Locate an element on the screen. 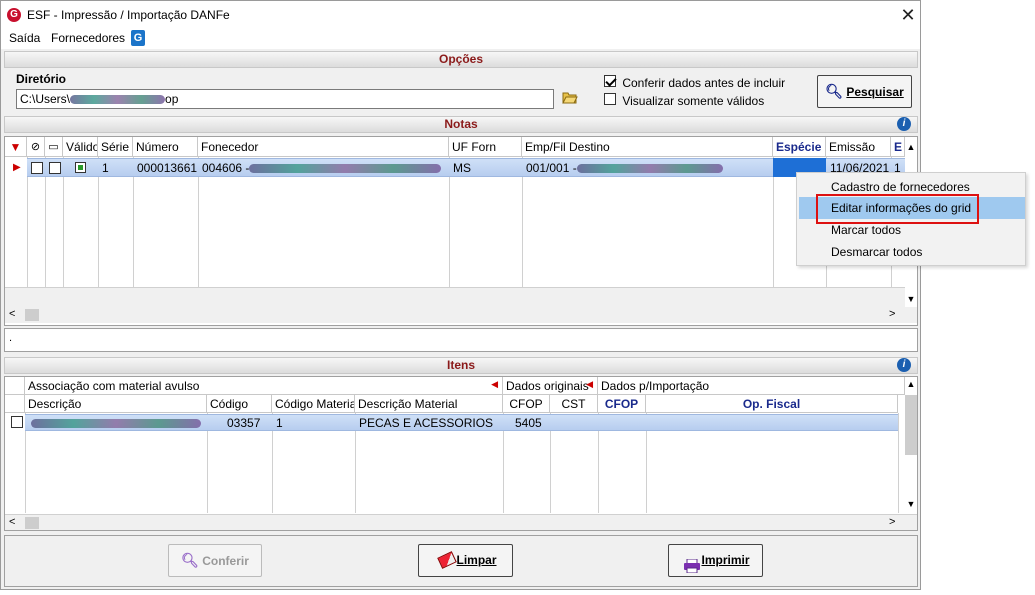 The width and height of the screenshot is (1035, 595). vscroll-thumb is located at coordinates (911, 425).